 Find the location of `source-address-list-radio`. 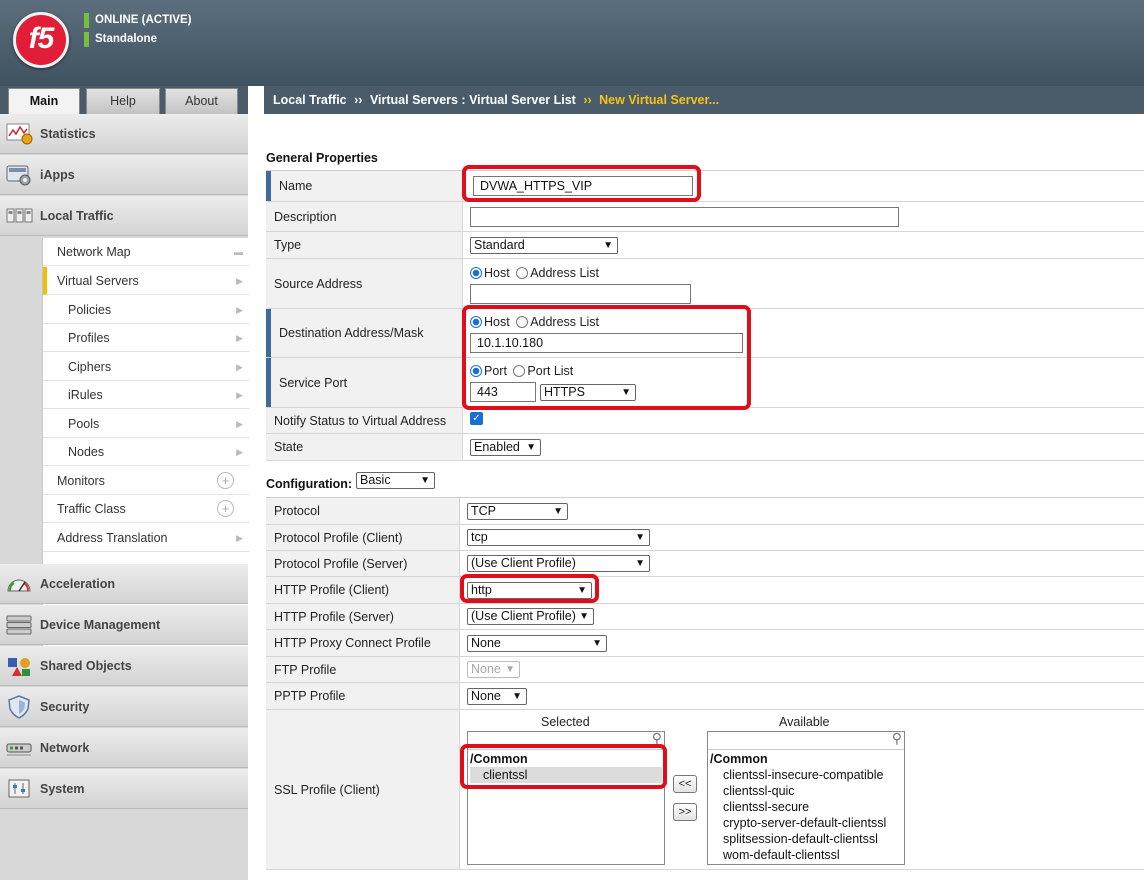

source-address-list-radio is located at coordinates (522, 273).